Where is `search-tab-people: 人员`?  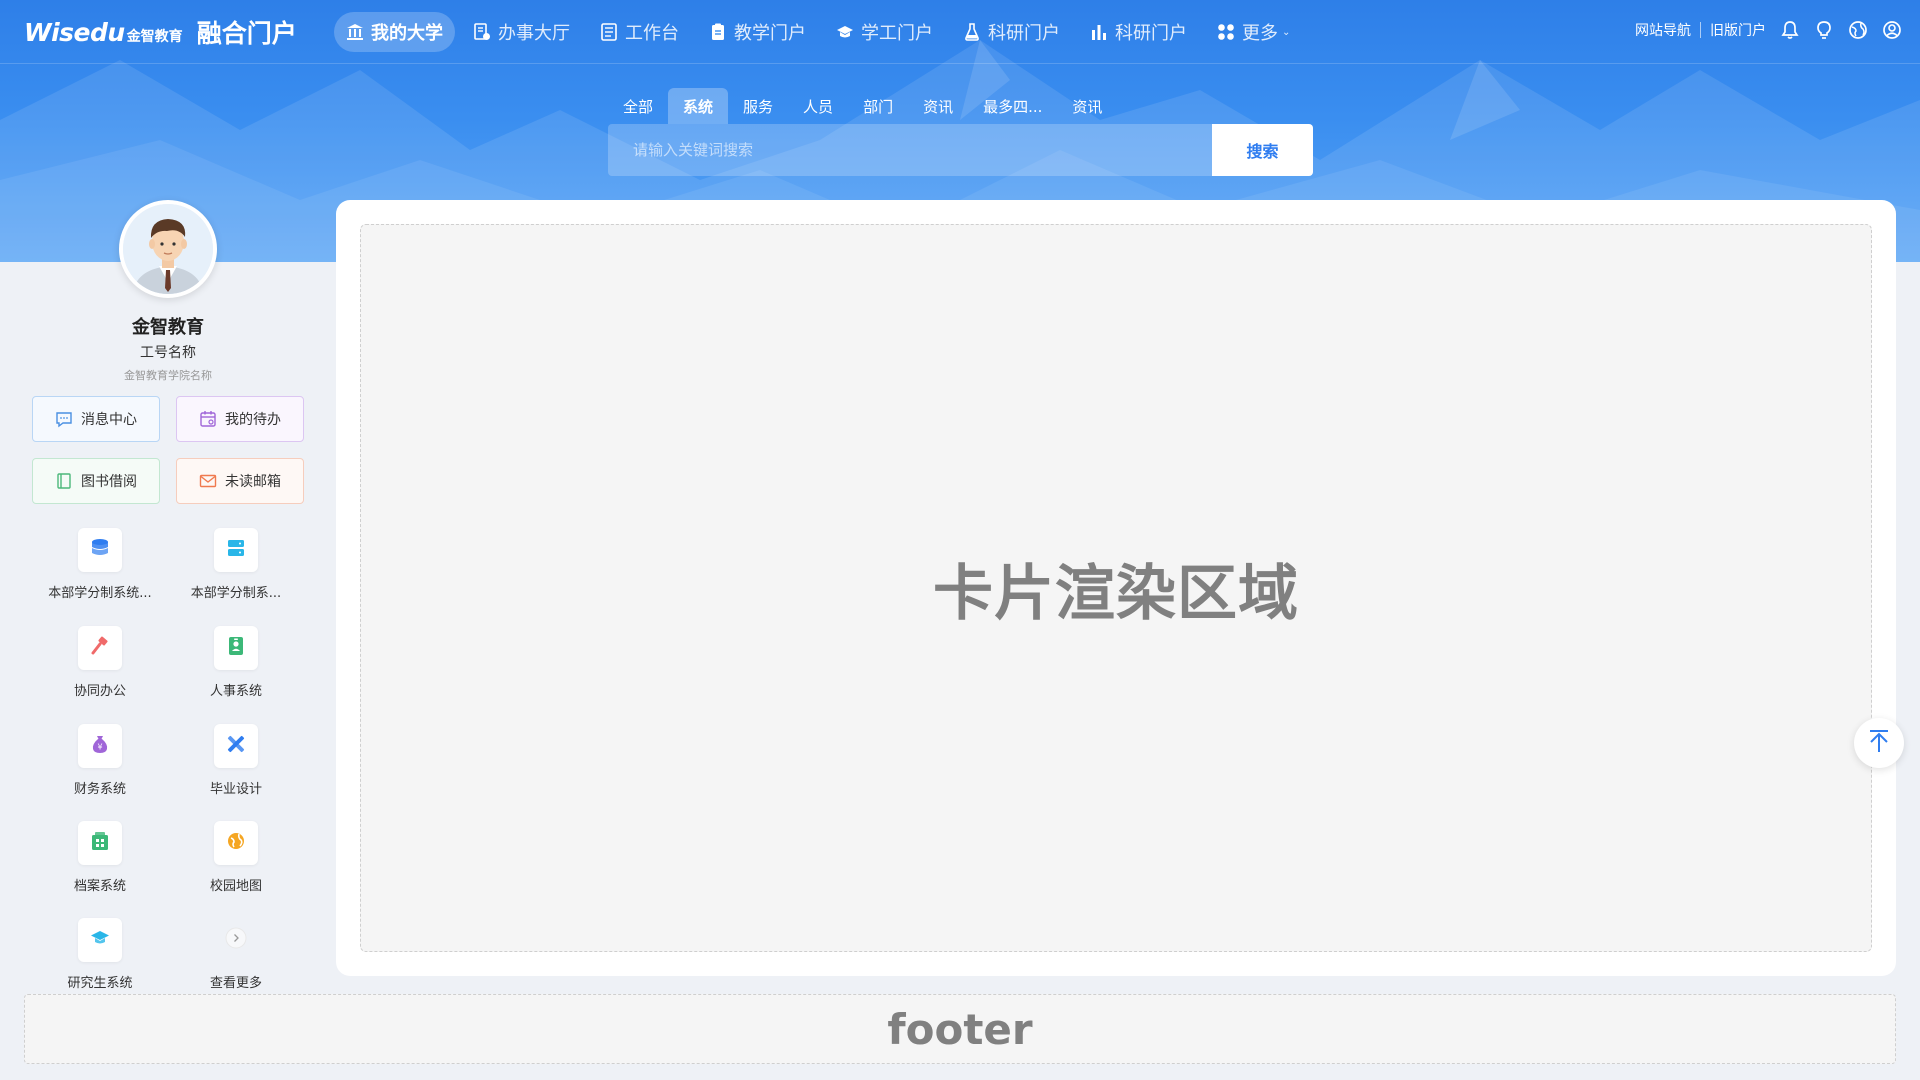 search-tab-people: 人员 is located at coordinates (818, 106).